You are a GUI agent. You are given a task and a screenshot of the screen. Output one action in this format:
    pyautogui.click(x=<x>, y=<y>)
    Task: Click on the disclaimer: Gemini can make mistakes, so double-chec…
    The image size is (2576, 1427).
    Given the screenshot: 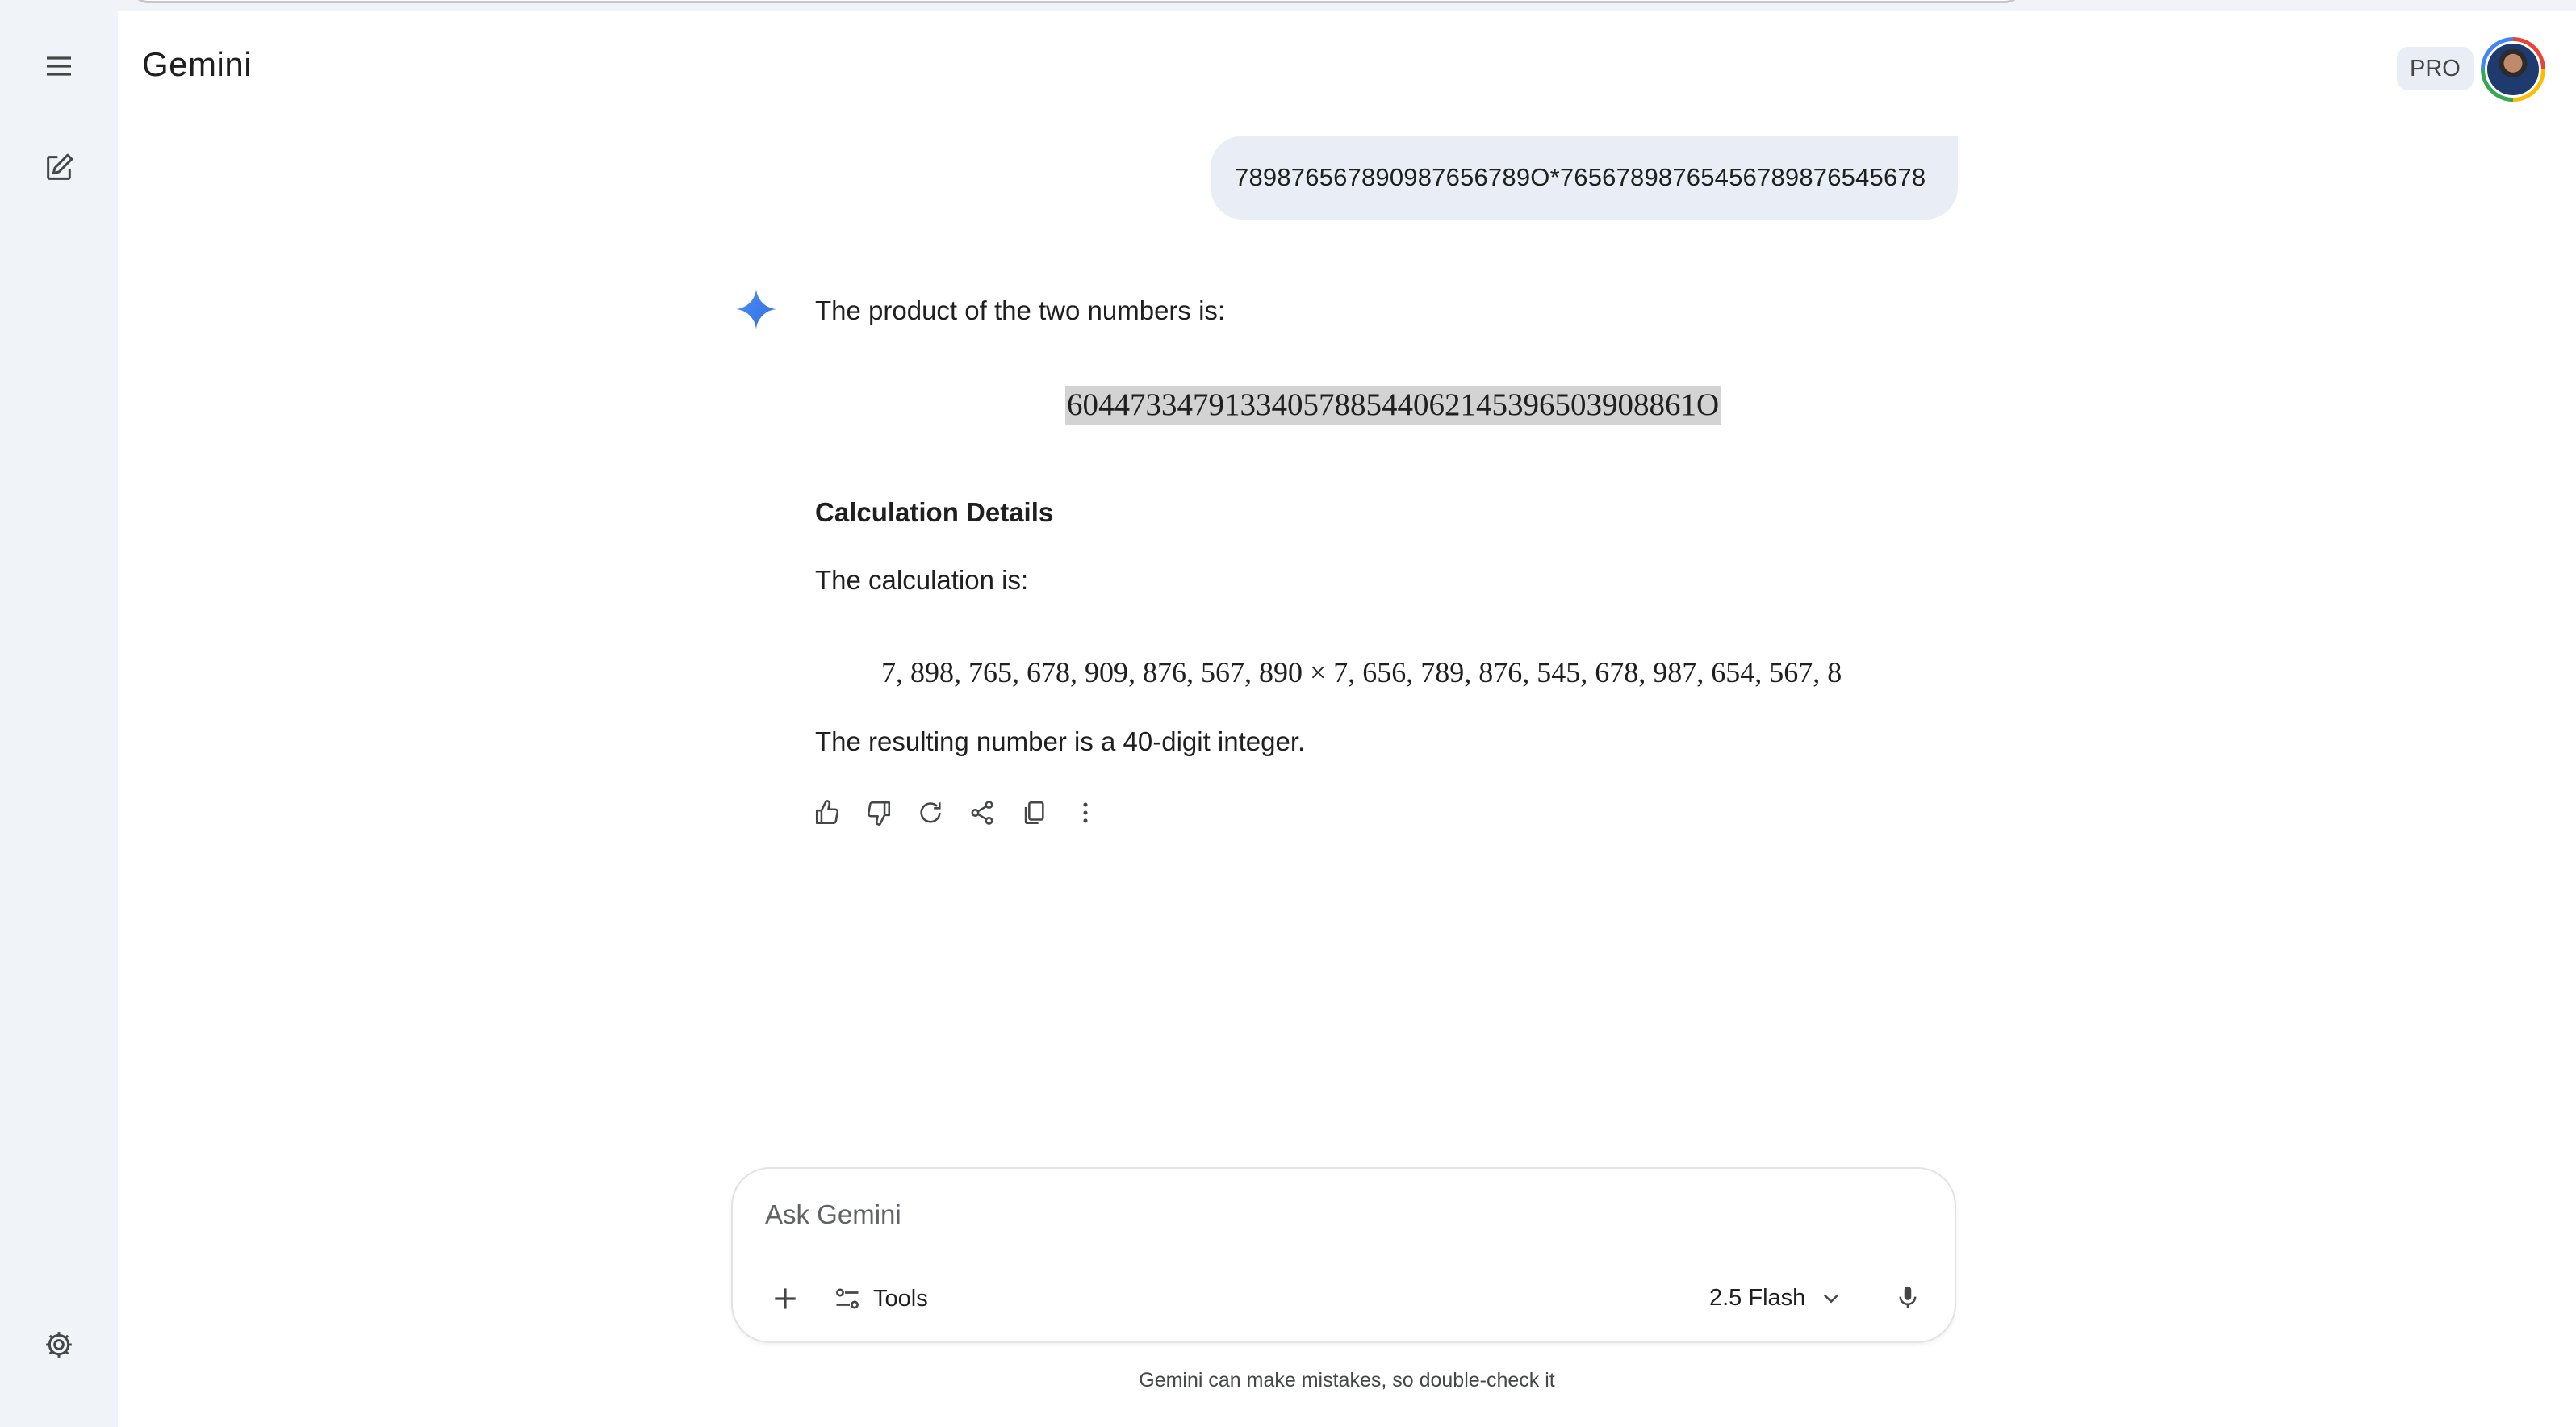 What is the action you would take?
    pyautogui.click(x=1347, y=1380)
    